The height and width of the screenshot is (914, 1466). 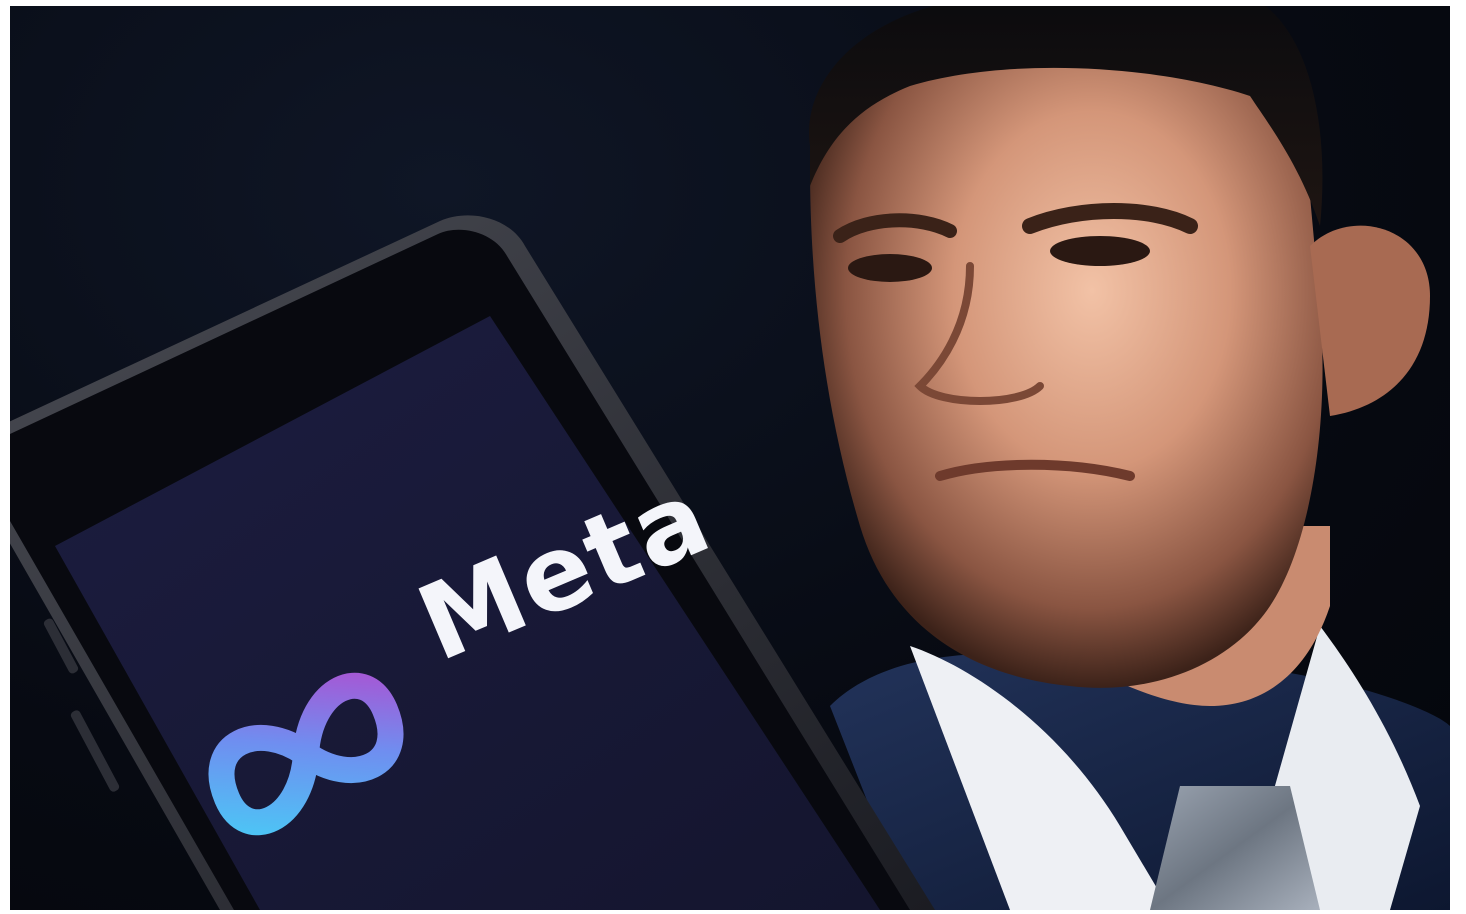 I want to click on ear, so click(x=1370, y=320).